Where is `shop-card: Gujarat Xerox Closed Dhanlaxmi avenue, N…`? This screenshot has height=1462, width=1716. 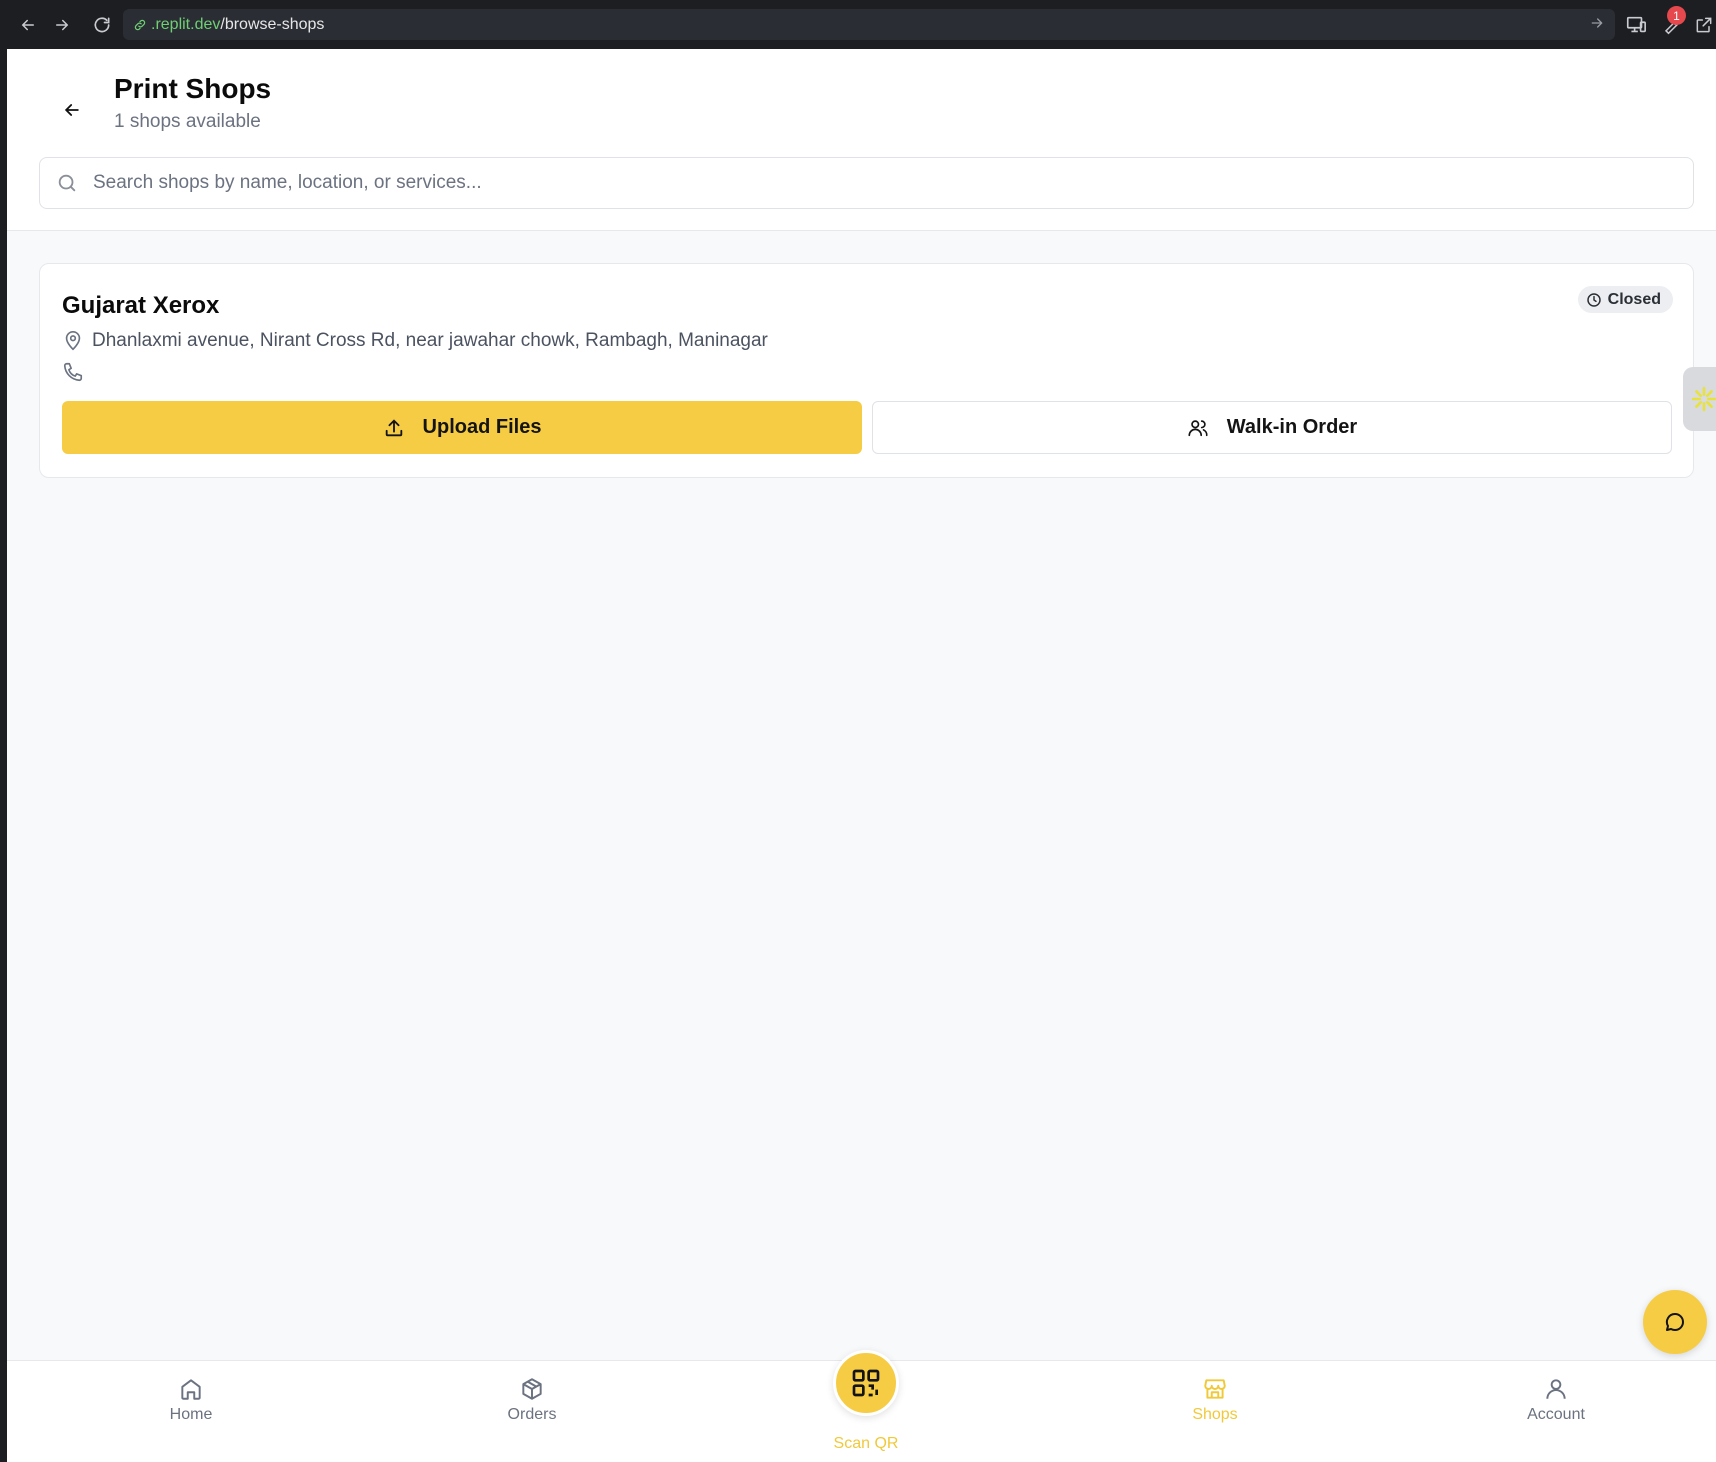
shop-card: Gujarat Xerox Closed Dhanlaxmi avenue, N… is located at coordinates (866, 370).